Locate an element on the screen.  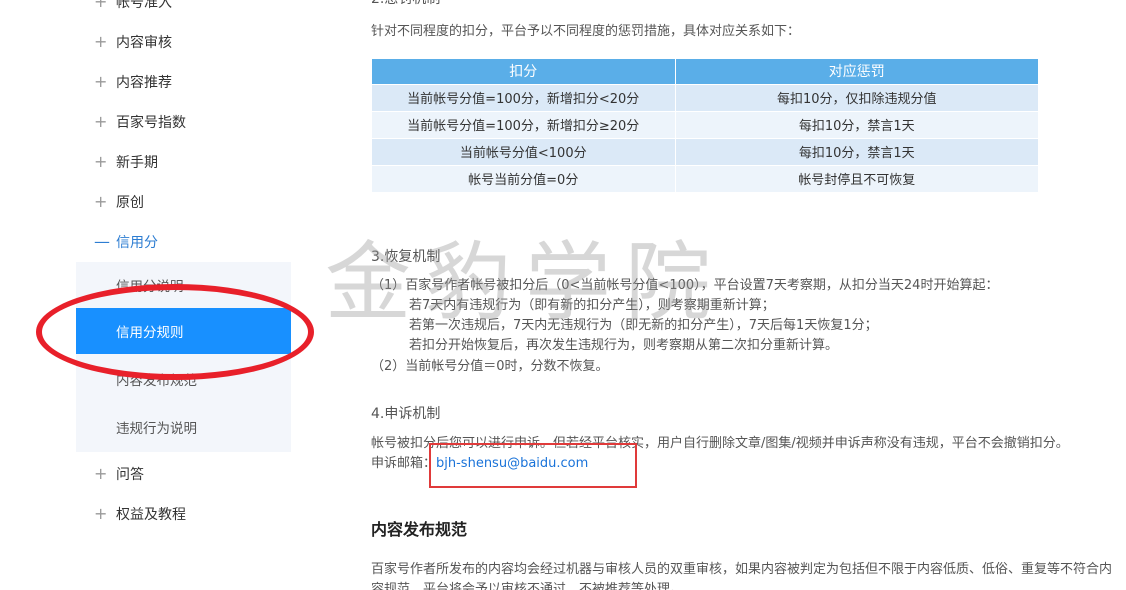
recovery-line-5: （2）当前帐号分值＝0时，分数不恢复。 is located at coordinates (490, 366).